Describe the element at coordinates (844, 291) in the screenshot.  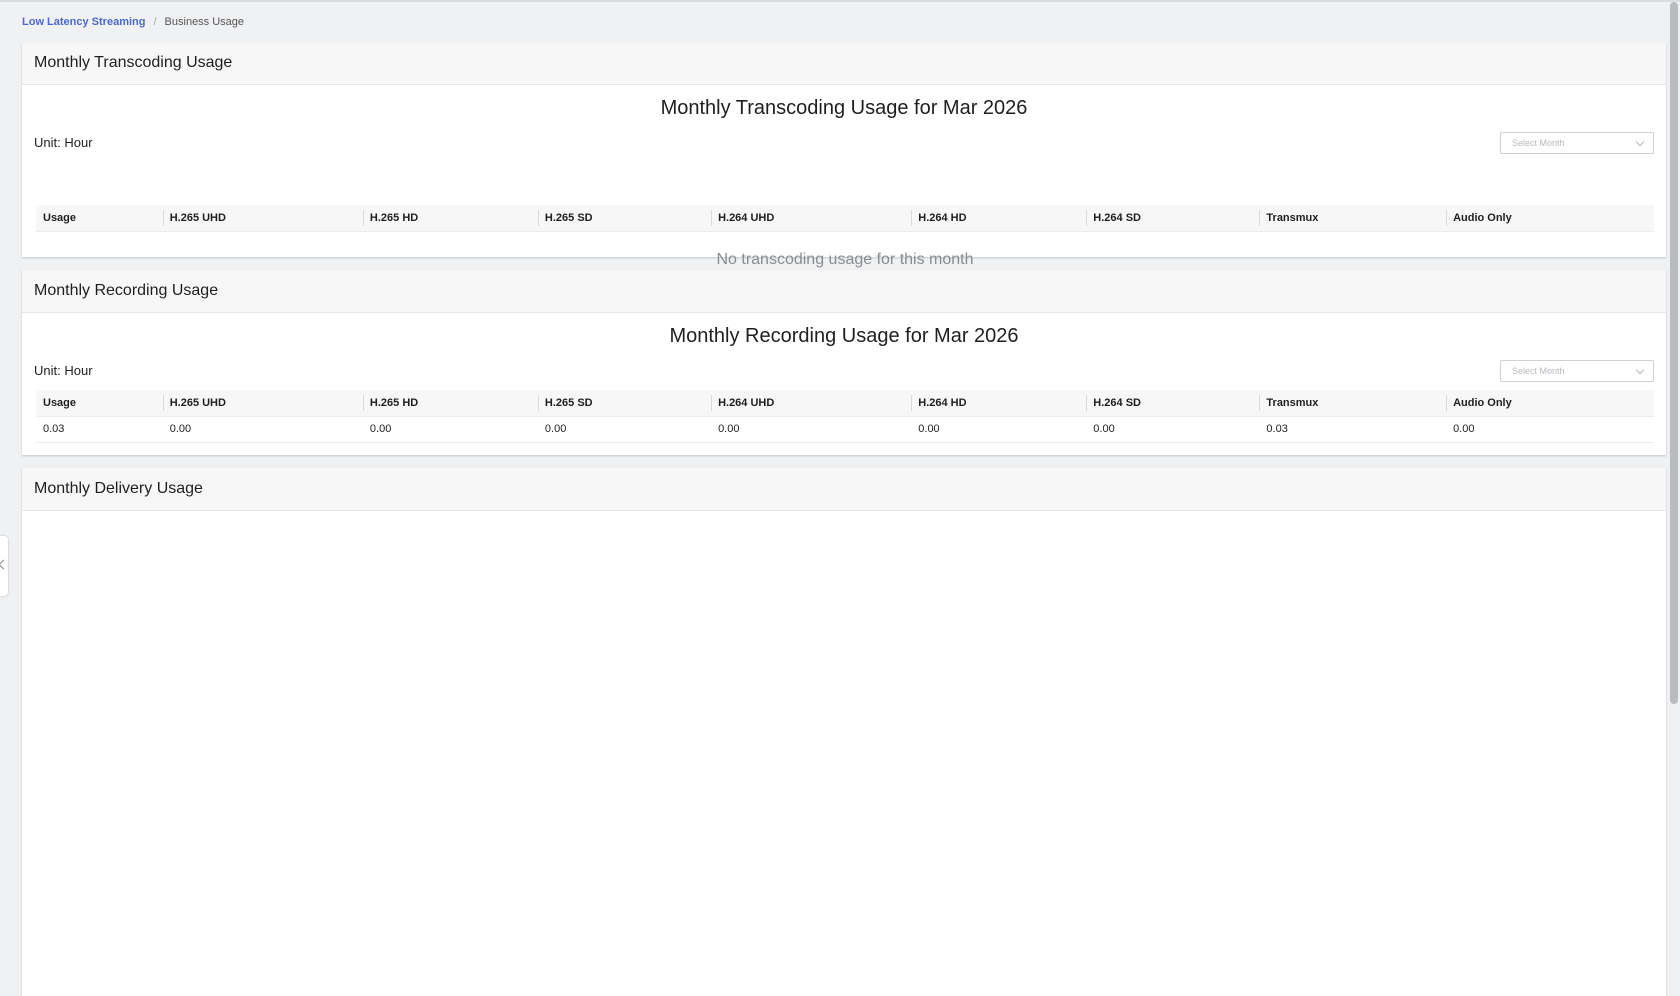
I see `recording-card-header: Monthly Recording Usage` at that location.